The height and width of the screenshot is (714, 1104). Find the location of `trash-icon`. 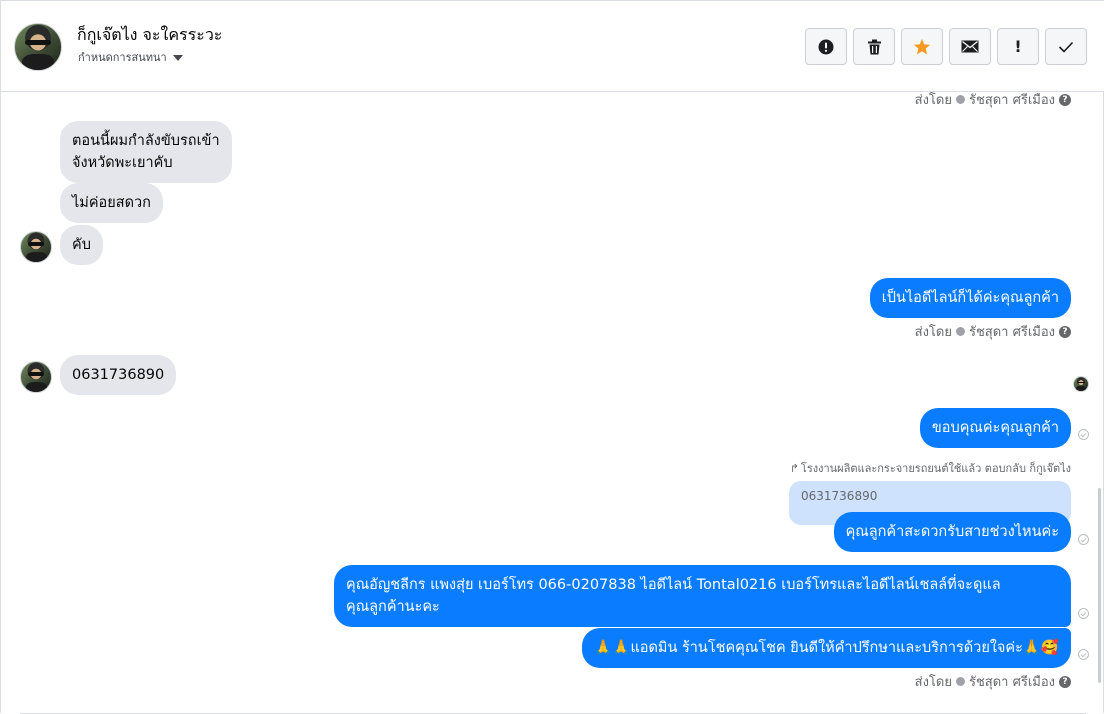

trash-icon is located at coordinates (874, 46).